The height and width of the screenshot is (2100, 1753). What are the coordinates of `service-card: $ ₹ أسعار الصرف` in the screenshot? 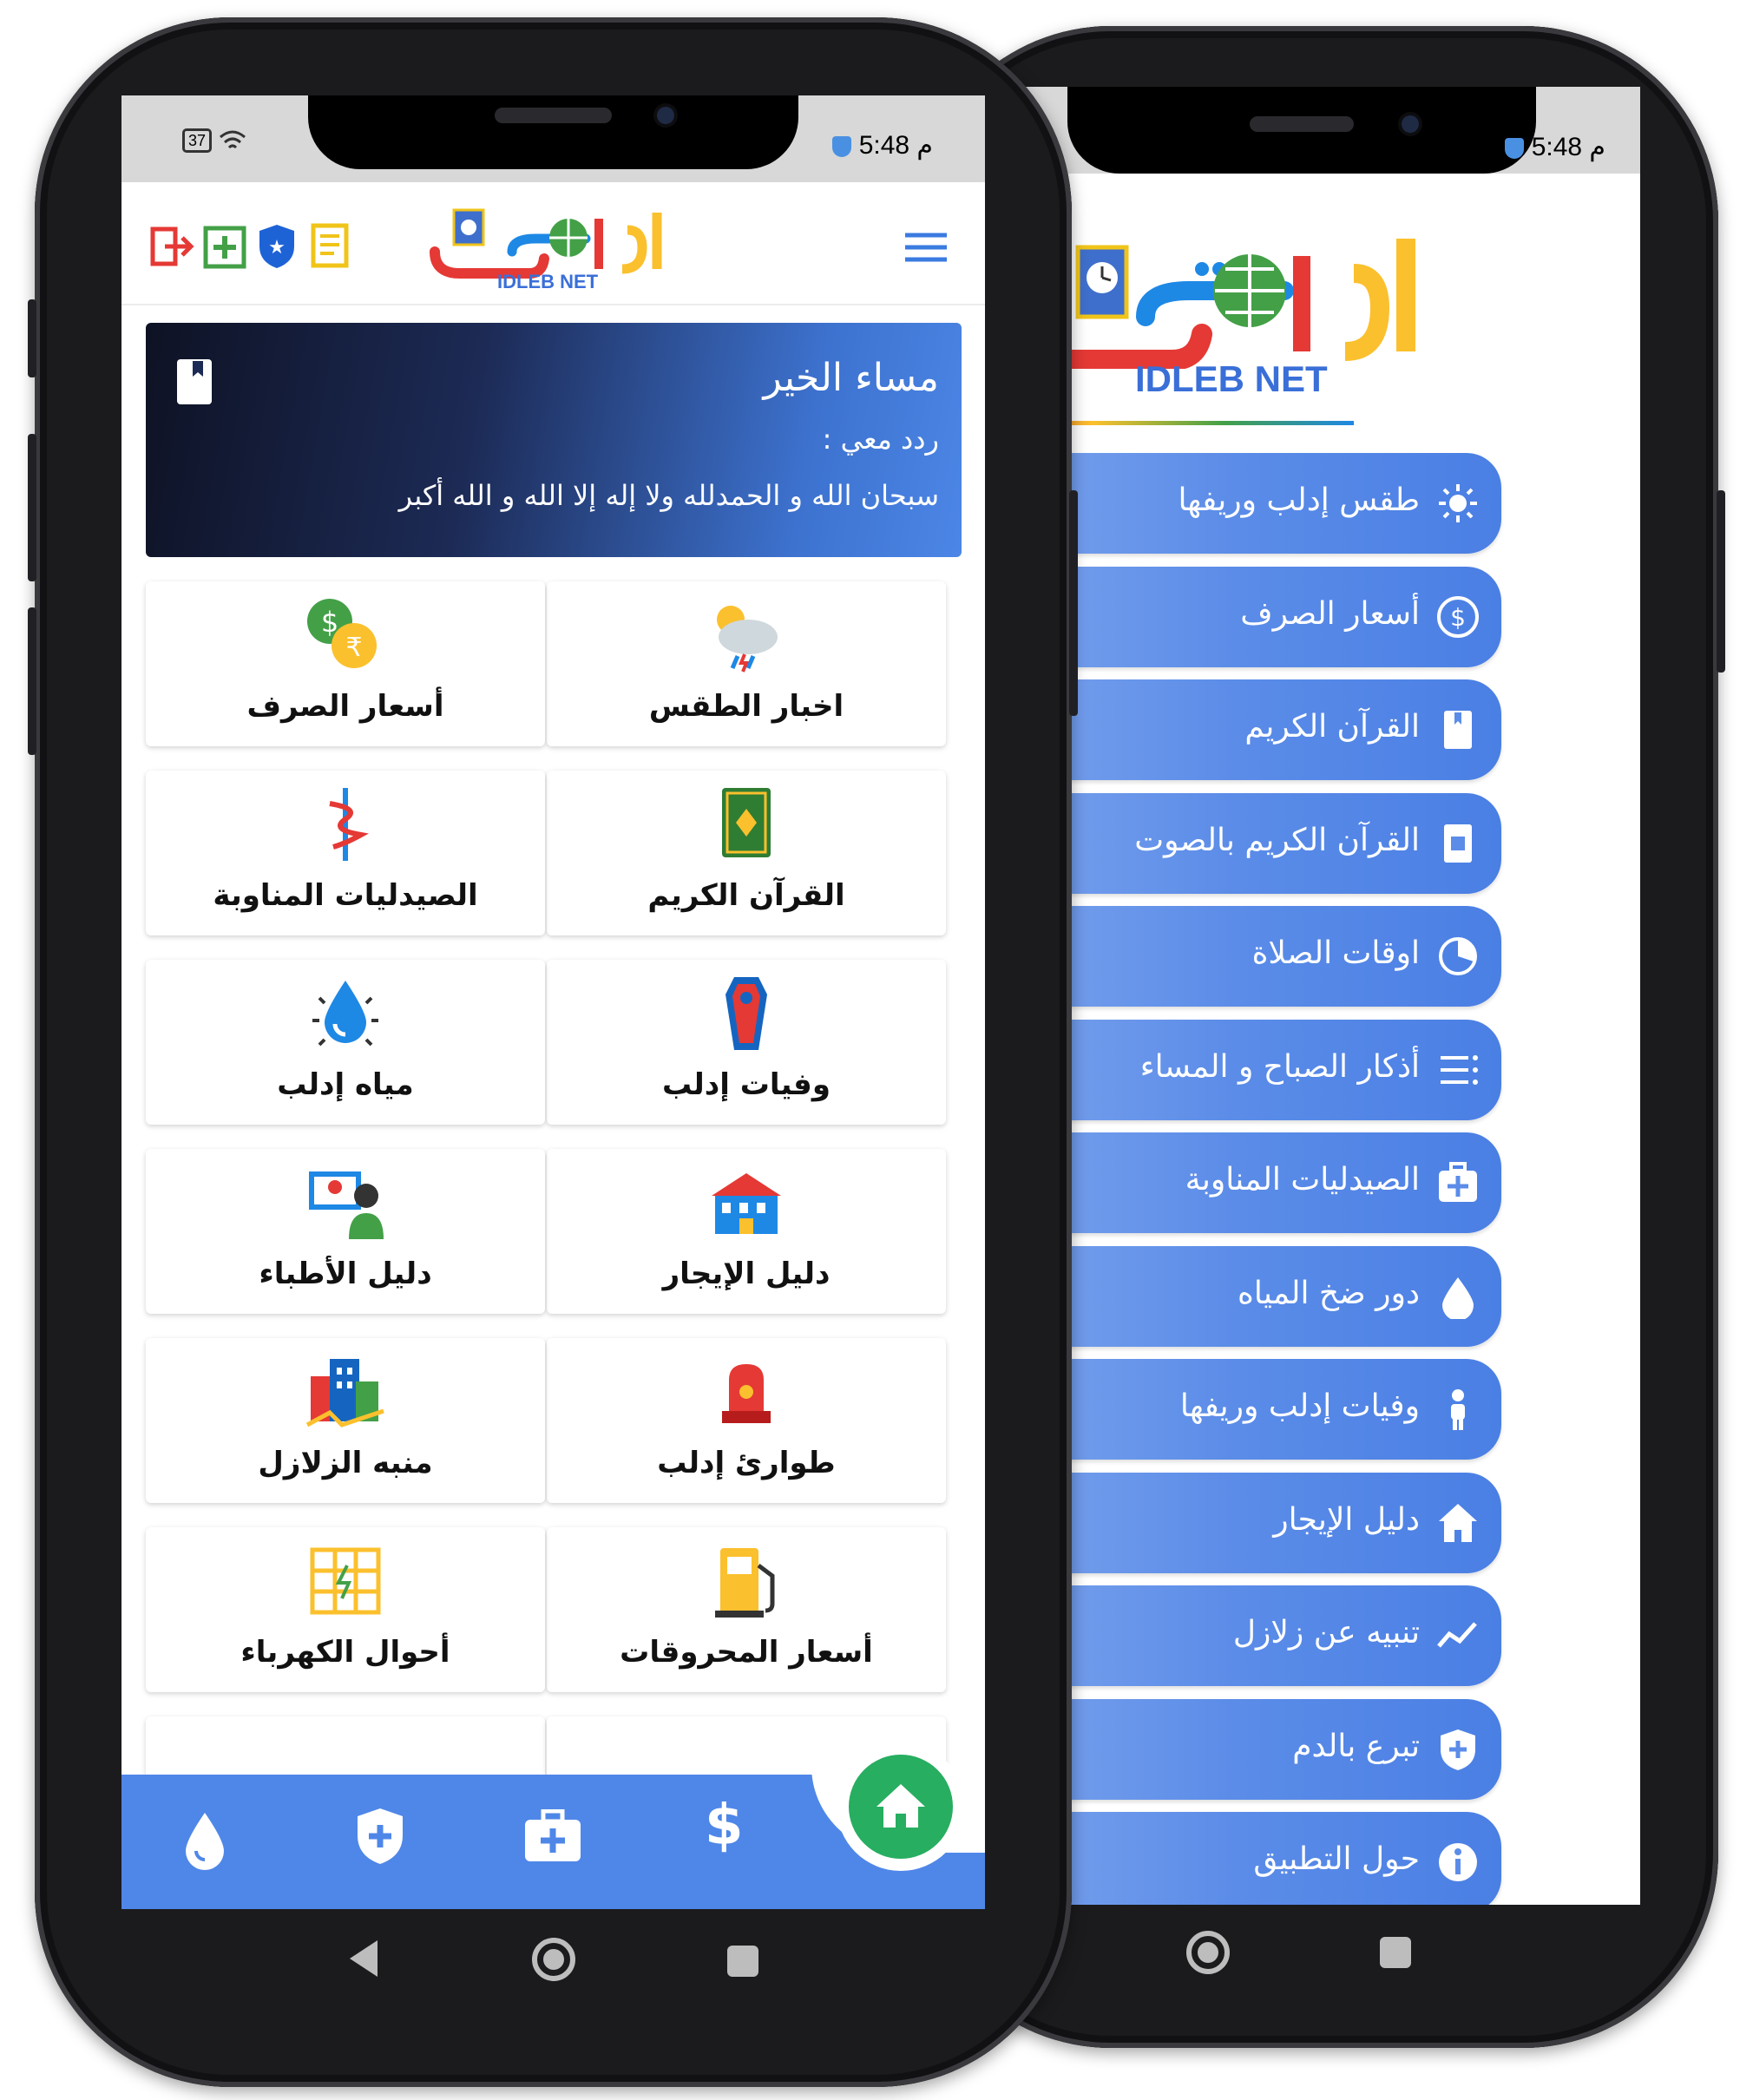 It's located at (345, 663).